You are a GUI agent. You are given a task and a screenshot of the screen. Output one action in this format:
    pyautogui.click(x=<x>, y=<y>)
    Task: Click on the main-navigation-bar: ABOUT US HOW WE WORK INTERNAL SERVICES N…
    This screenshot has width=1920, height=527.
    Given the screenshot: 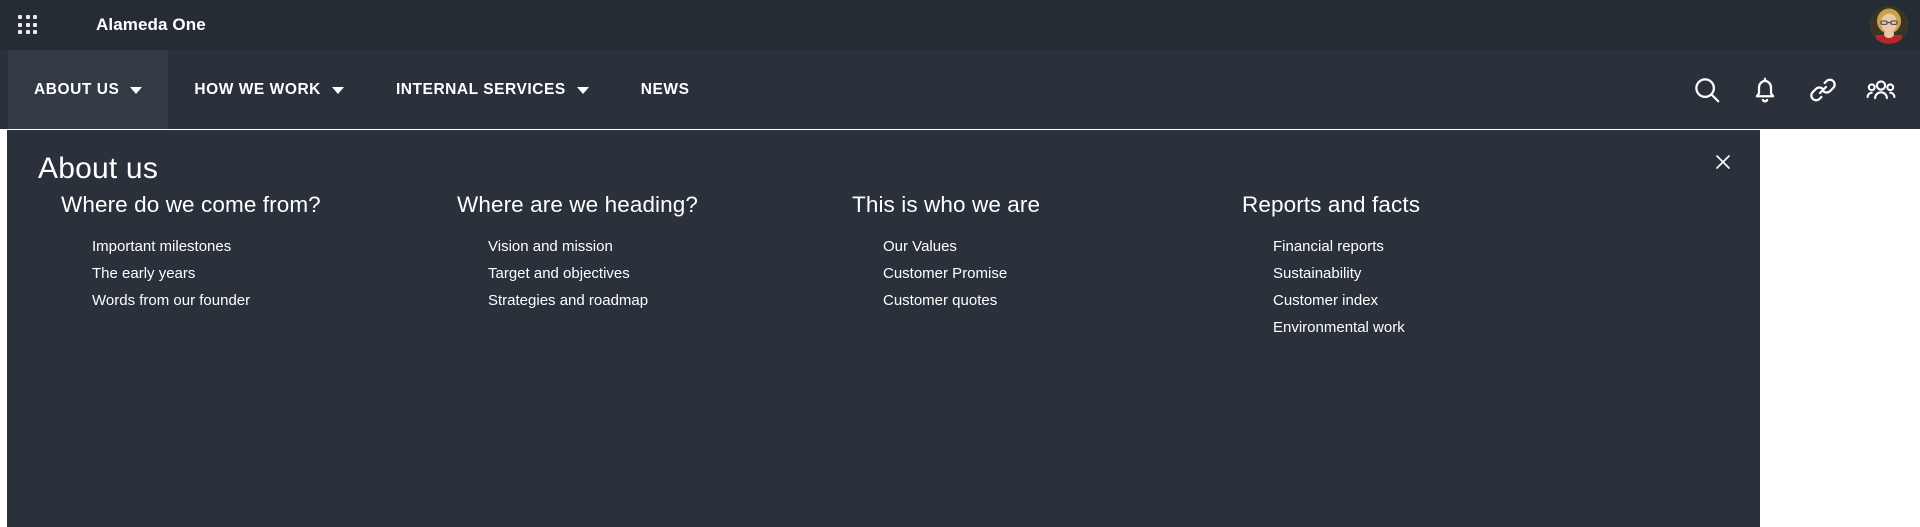 What is the action you would take?
    pyautogui.click(x=960, y=89)
    